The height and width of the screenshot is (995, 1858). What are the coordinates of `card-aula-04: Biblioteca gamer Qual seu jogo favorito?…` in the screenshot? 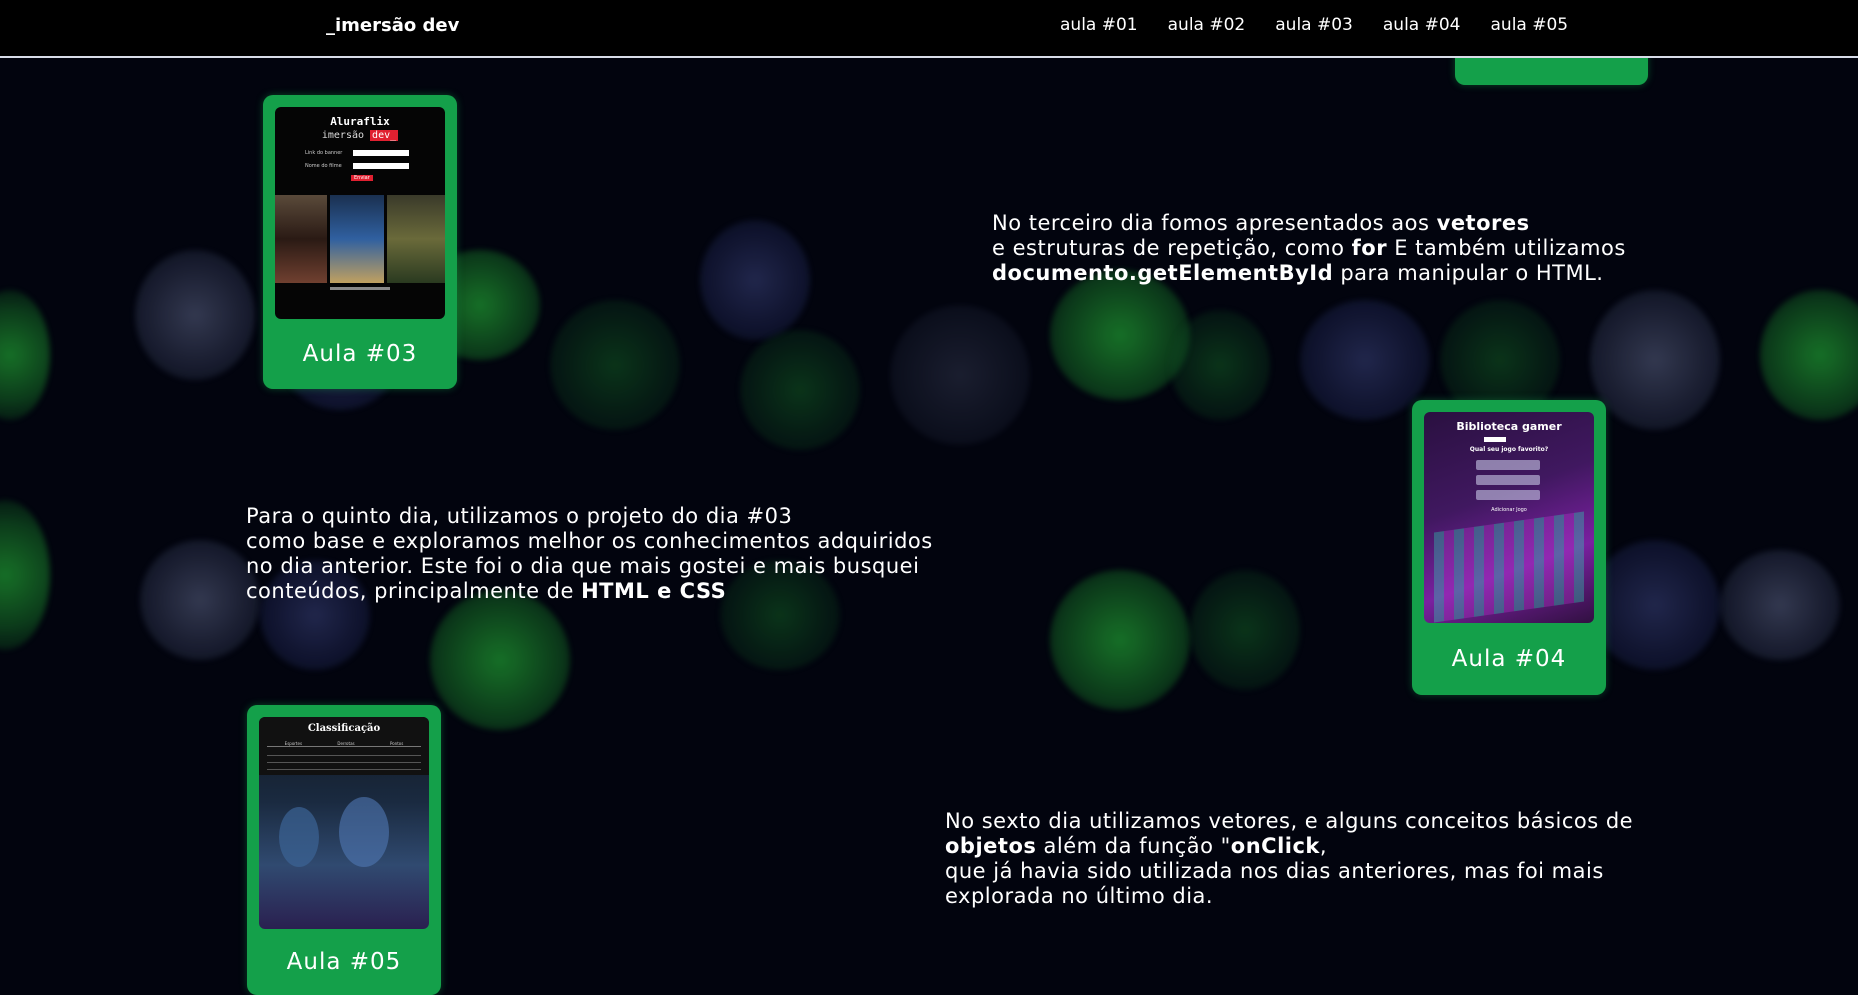 It's located at (1509, 547).